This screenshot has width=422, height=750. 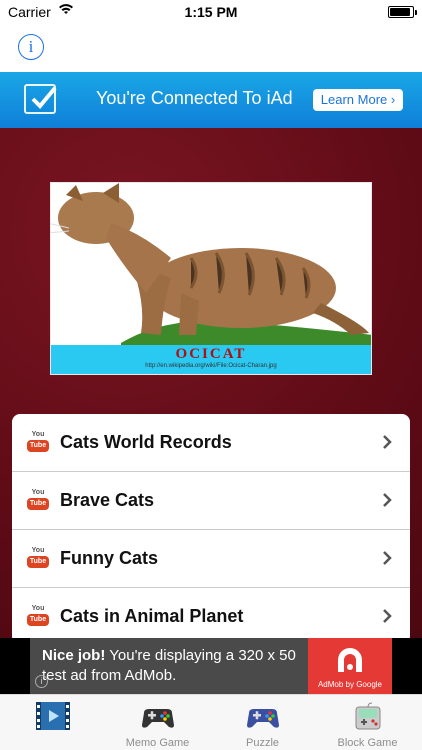 I want to click on tab-block-game: Block Game, so click(x=367, y=722).